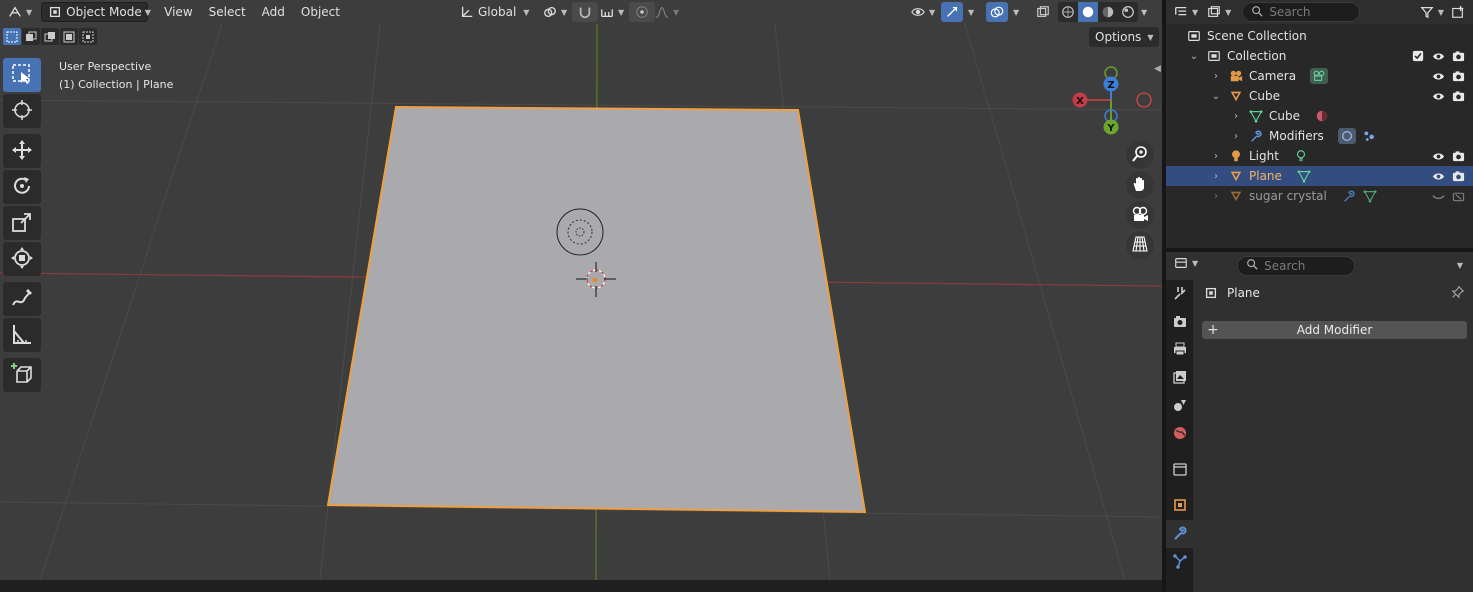 The height and width of the screenshot is (592, 1473). I want to click on xray-toggle, so click(1043, 12).